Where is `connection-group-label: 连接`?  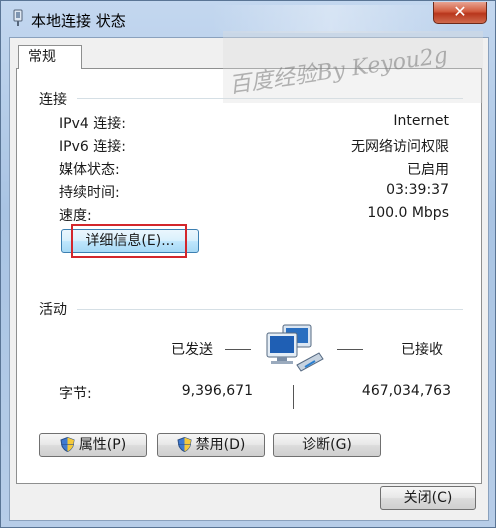
connection-group-label: 连接 is located at coordinates (53, 100).